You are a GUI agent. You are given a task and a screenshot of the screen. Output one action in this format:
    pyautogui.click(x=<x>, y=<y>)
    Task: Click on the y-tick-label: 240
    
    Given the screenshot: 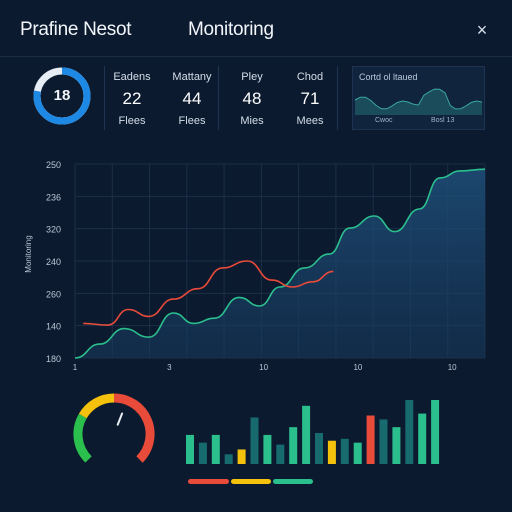 What is the action you would take?
    pyautogui.click(x=53, y=262)
    